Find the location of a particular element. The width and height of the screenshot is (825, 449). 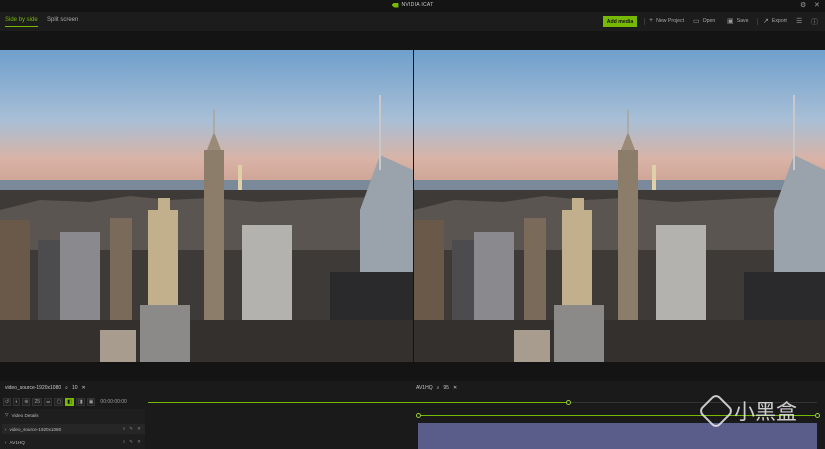

list-item-label: AV1HQ is located at coordinates (17, 442).